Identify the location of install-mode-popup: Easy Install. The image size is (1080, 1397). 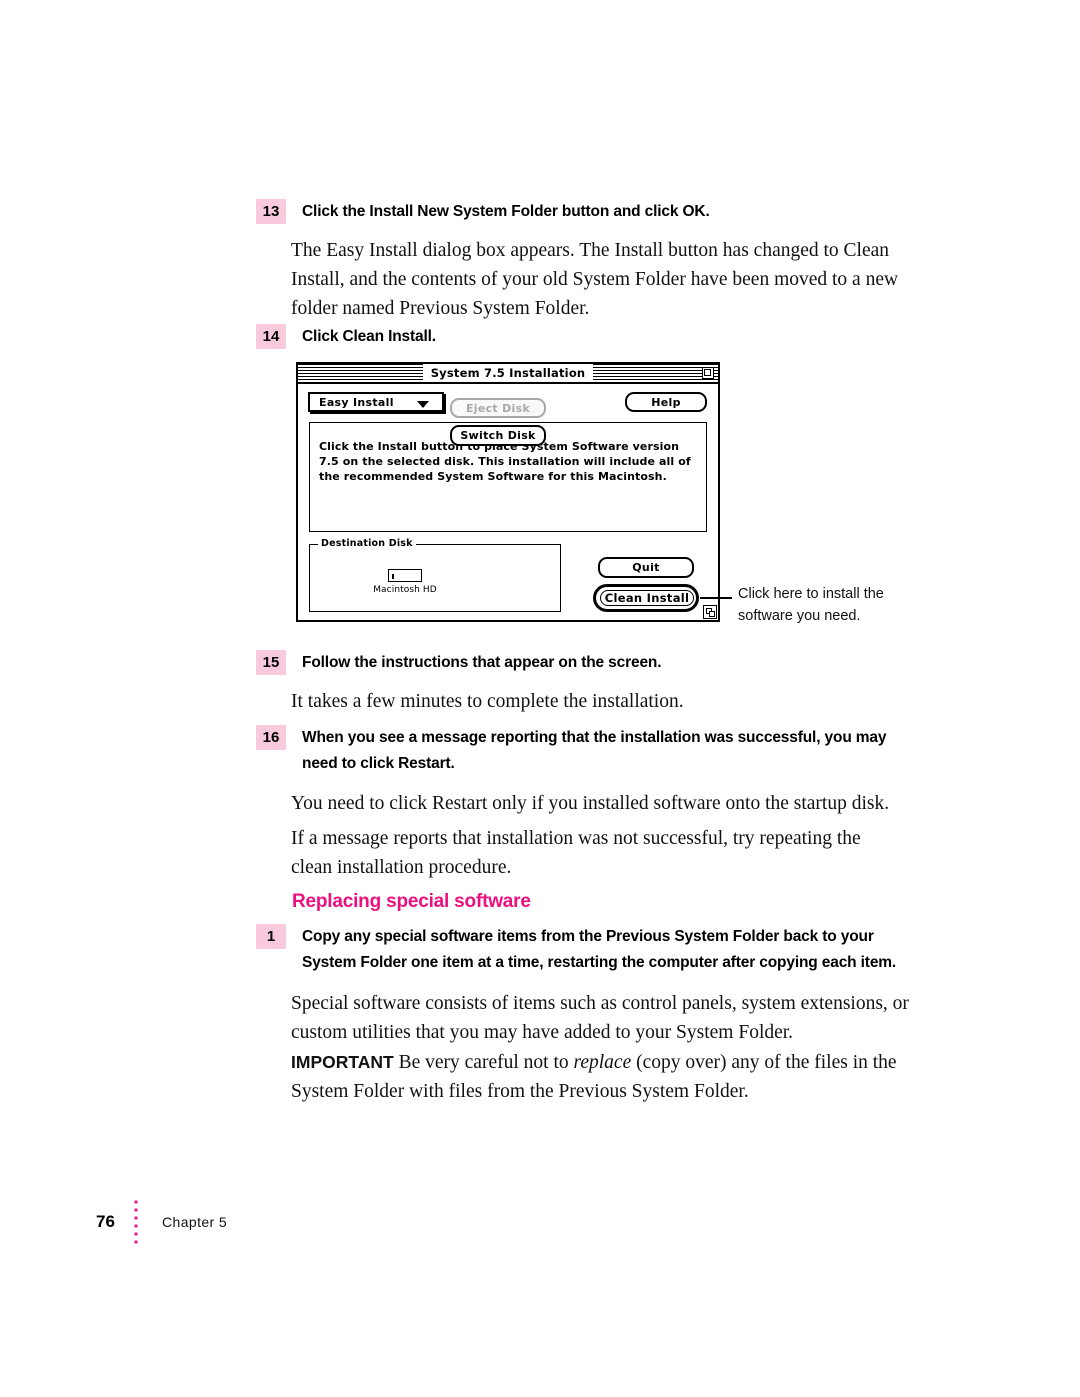
(376, 402).